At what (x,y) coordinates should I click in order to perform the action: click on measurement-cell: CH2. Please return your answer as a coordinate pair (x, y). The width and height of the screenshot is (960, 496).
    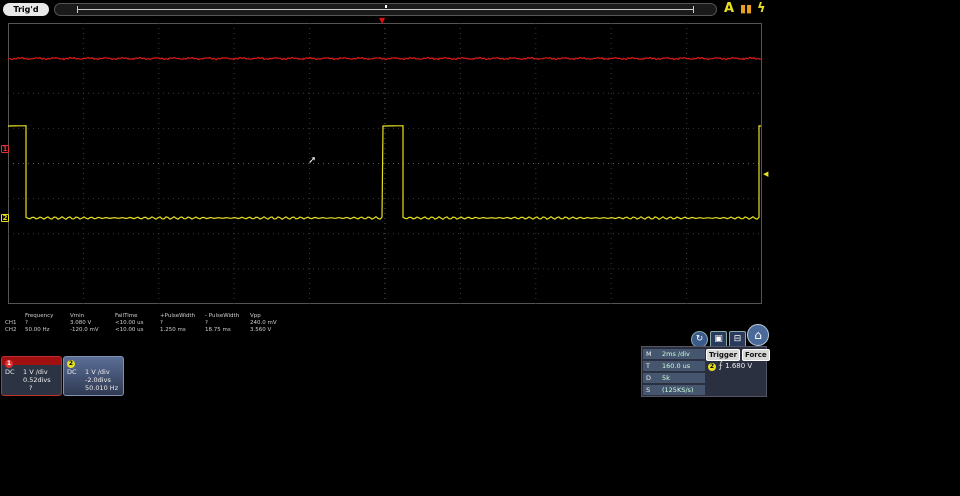
    Looking at the image, I should click on (11, 330).